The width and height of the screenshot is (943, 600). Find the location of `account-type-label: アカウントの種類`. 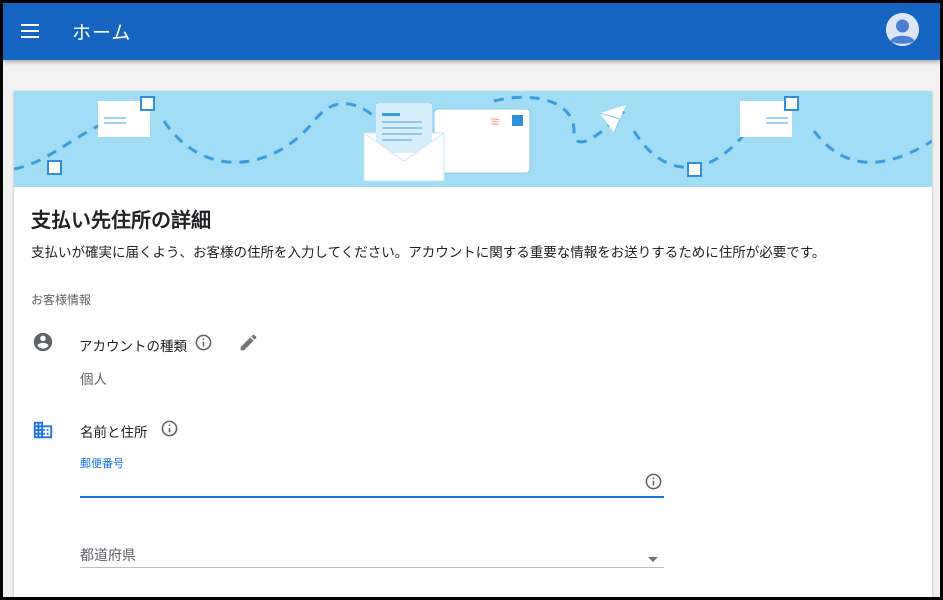

account-type-label: アカウントの種類 is located at coordinates (133, 347).